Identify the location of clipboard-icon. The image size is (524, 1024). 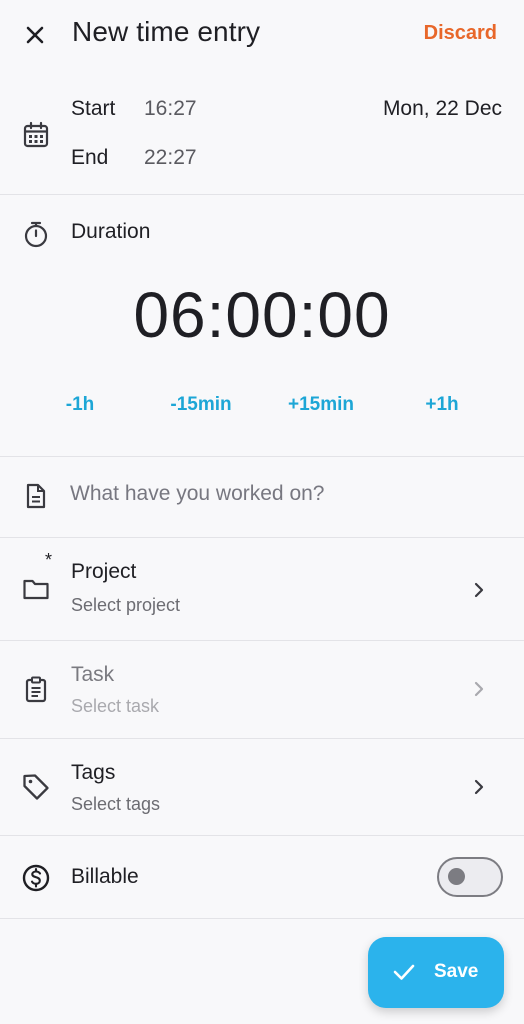
(36, 689).